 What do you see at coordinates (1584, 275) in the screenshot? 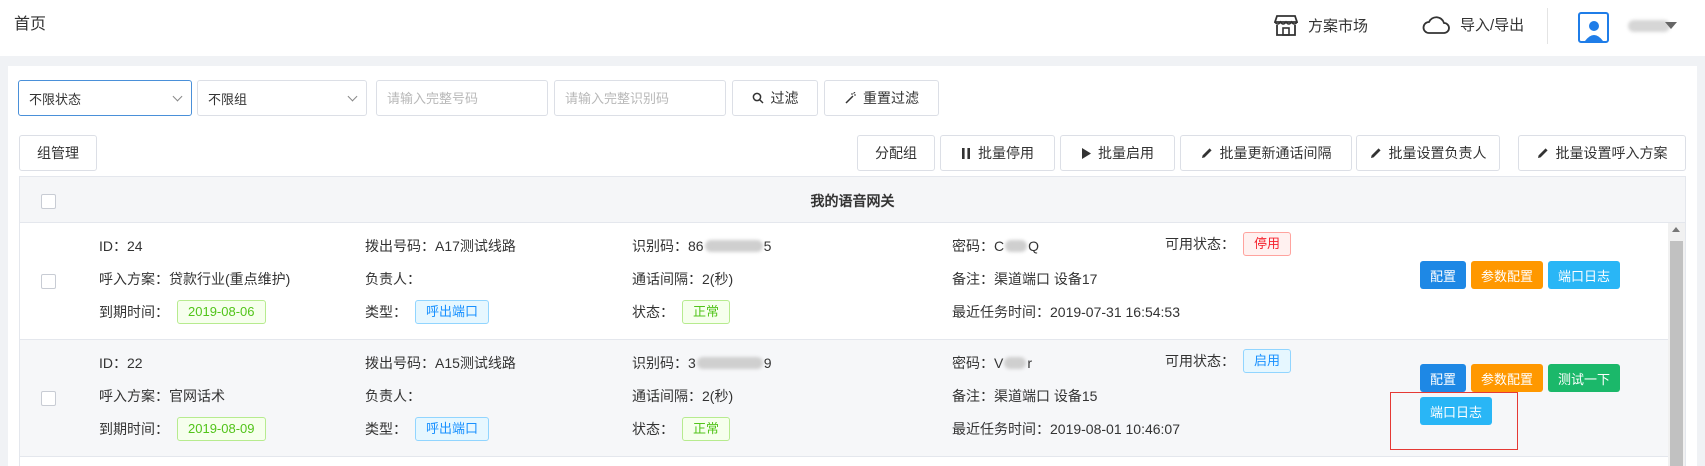
I see `port-log-button: 端口日志` at bounding box center [1584, 275].